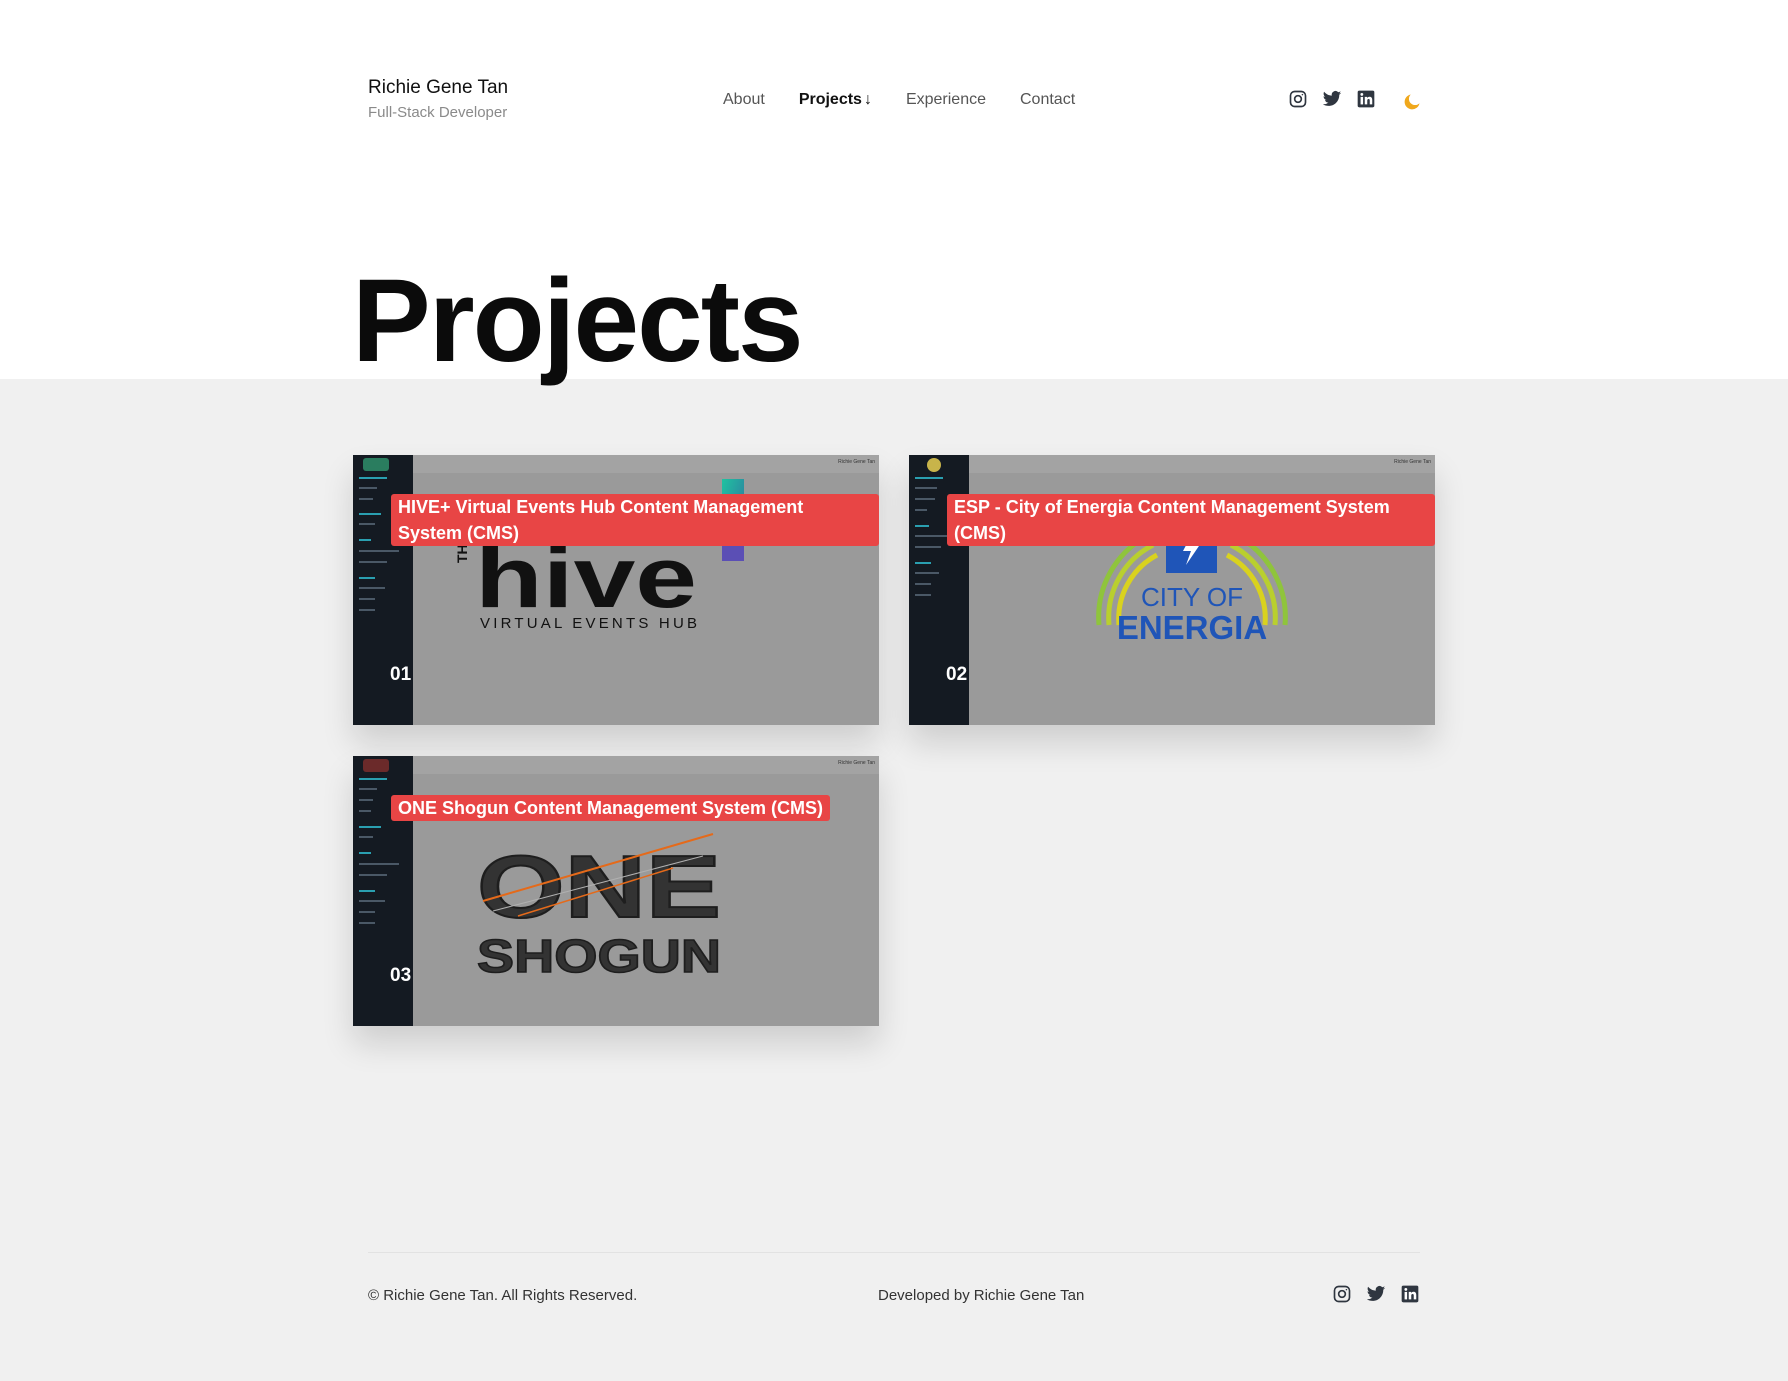 This screenshot has height=1381, width=1788. What do you see at coordinates (599, 886) in the screenshot?
I see `shogun-logo-line1: ONE` at bounding box center [599, 886].